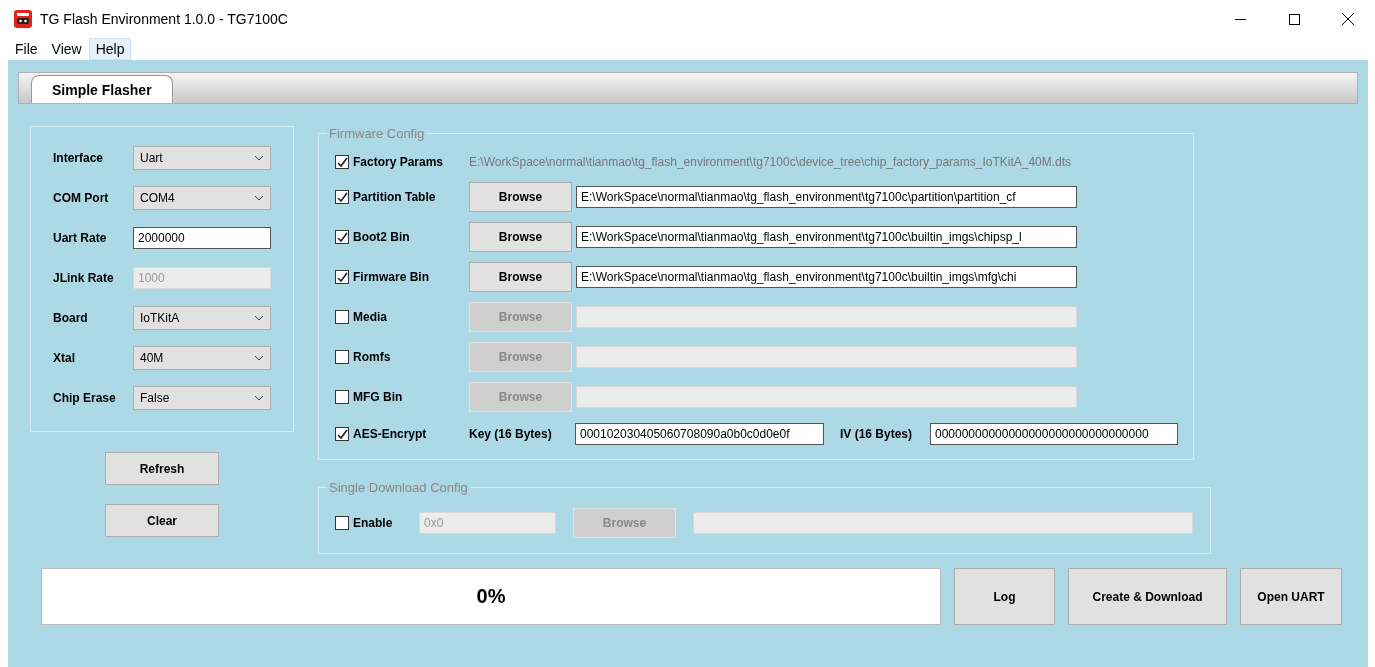  What do you see at coordinates (395, 197) in the screenshot?
I see `checkbox-label: Partition Table` at bounding box center [395, 197].